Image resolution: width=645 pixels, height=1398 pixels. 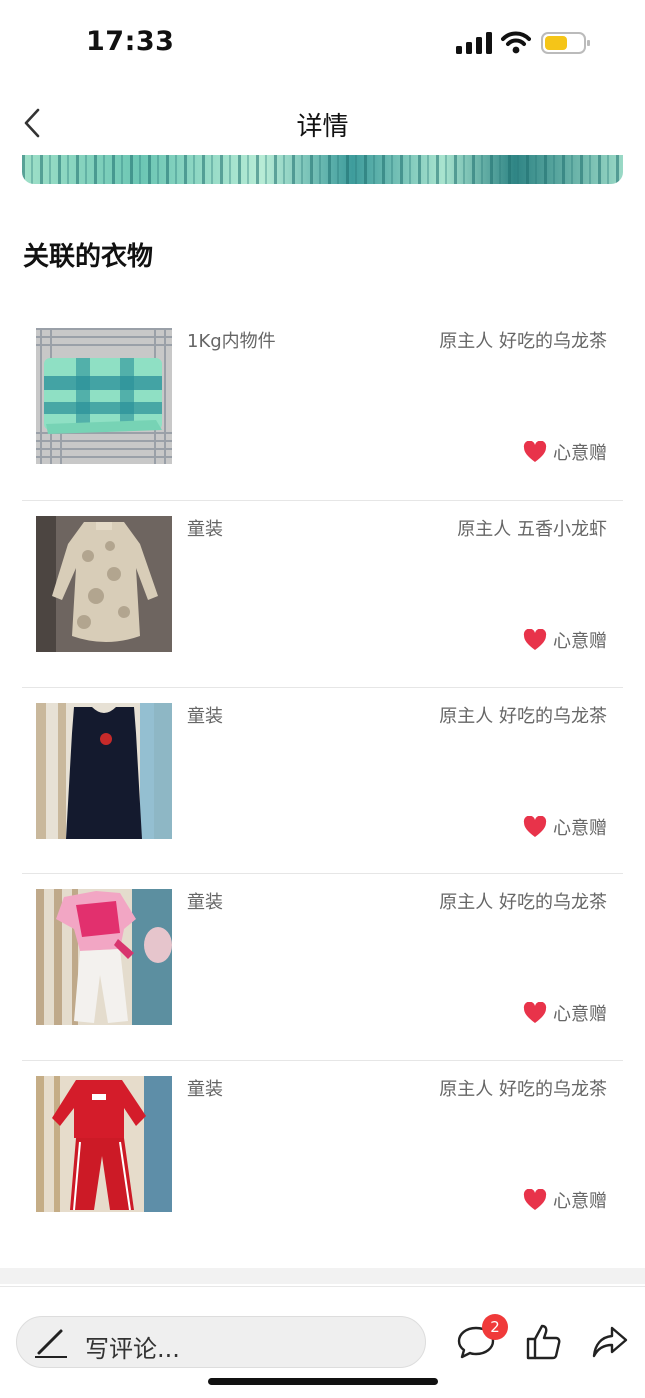 What do you see at coordinates (322, 169) in the screenshot?
I see `cover-image-strip` at bounding box center [322, 169].